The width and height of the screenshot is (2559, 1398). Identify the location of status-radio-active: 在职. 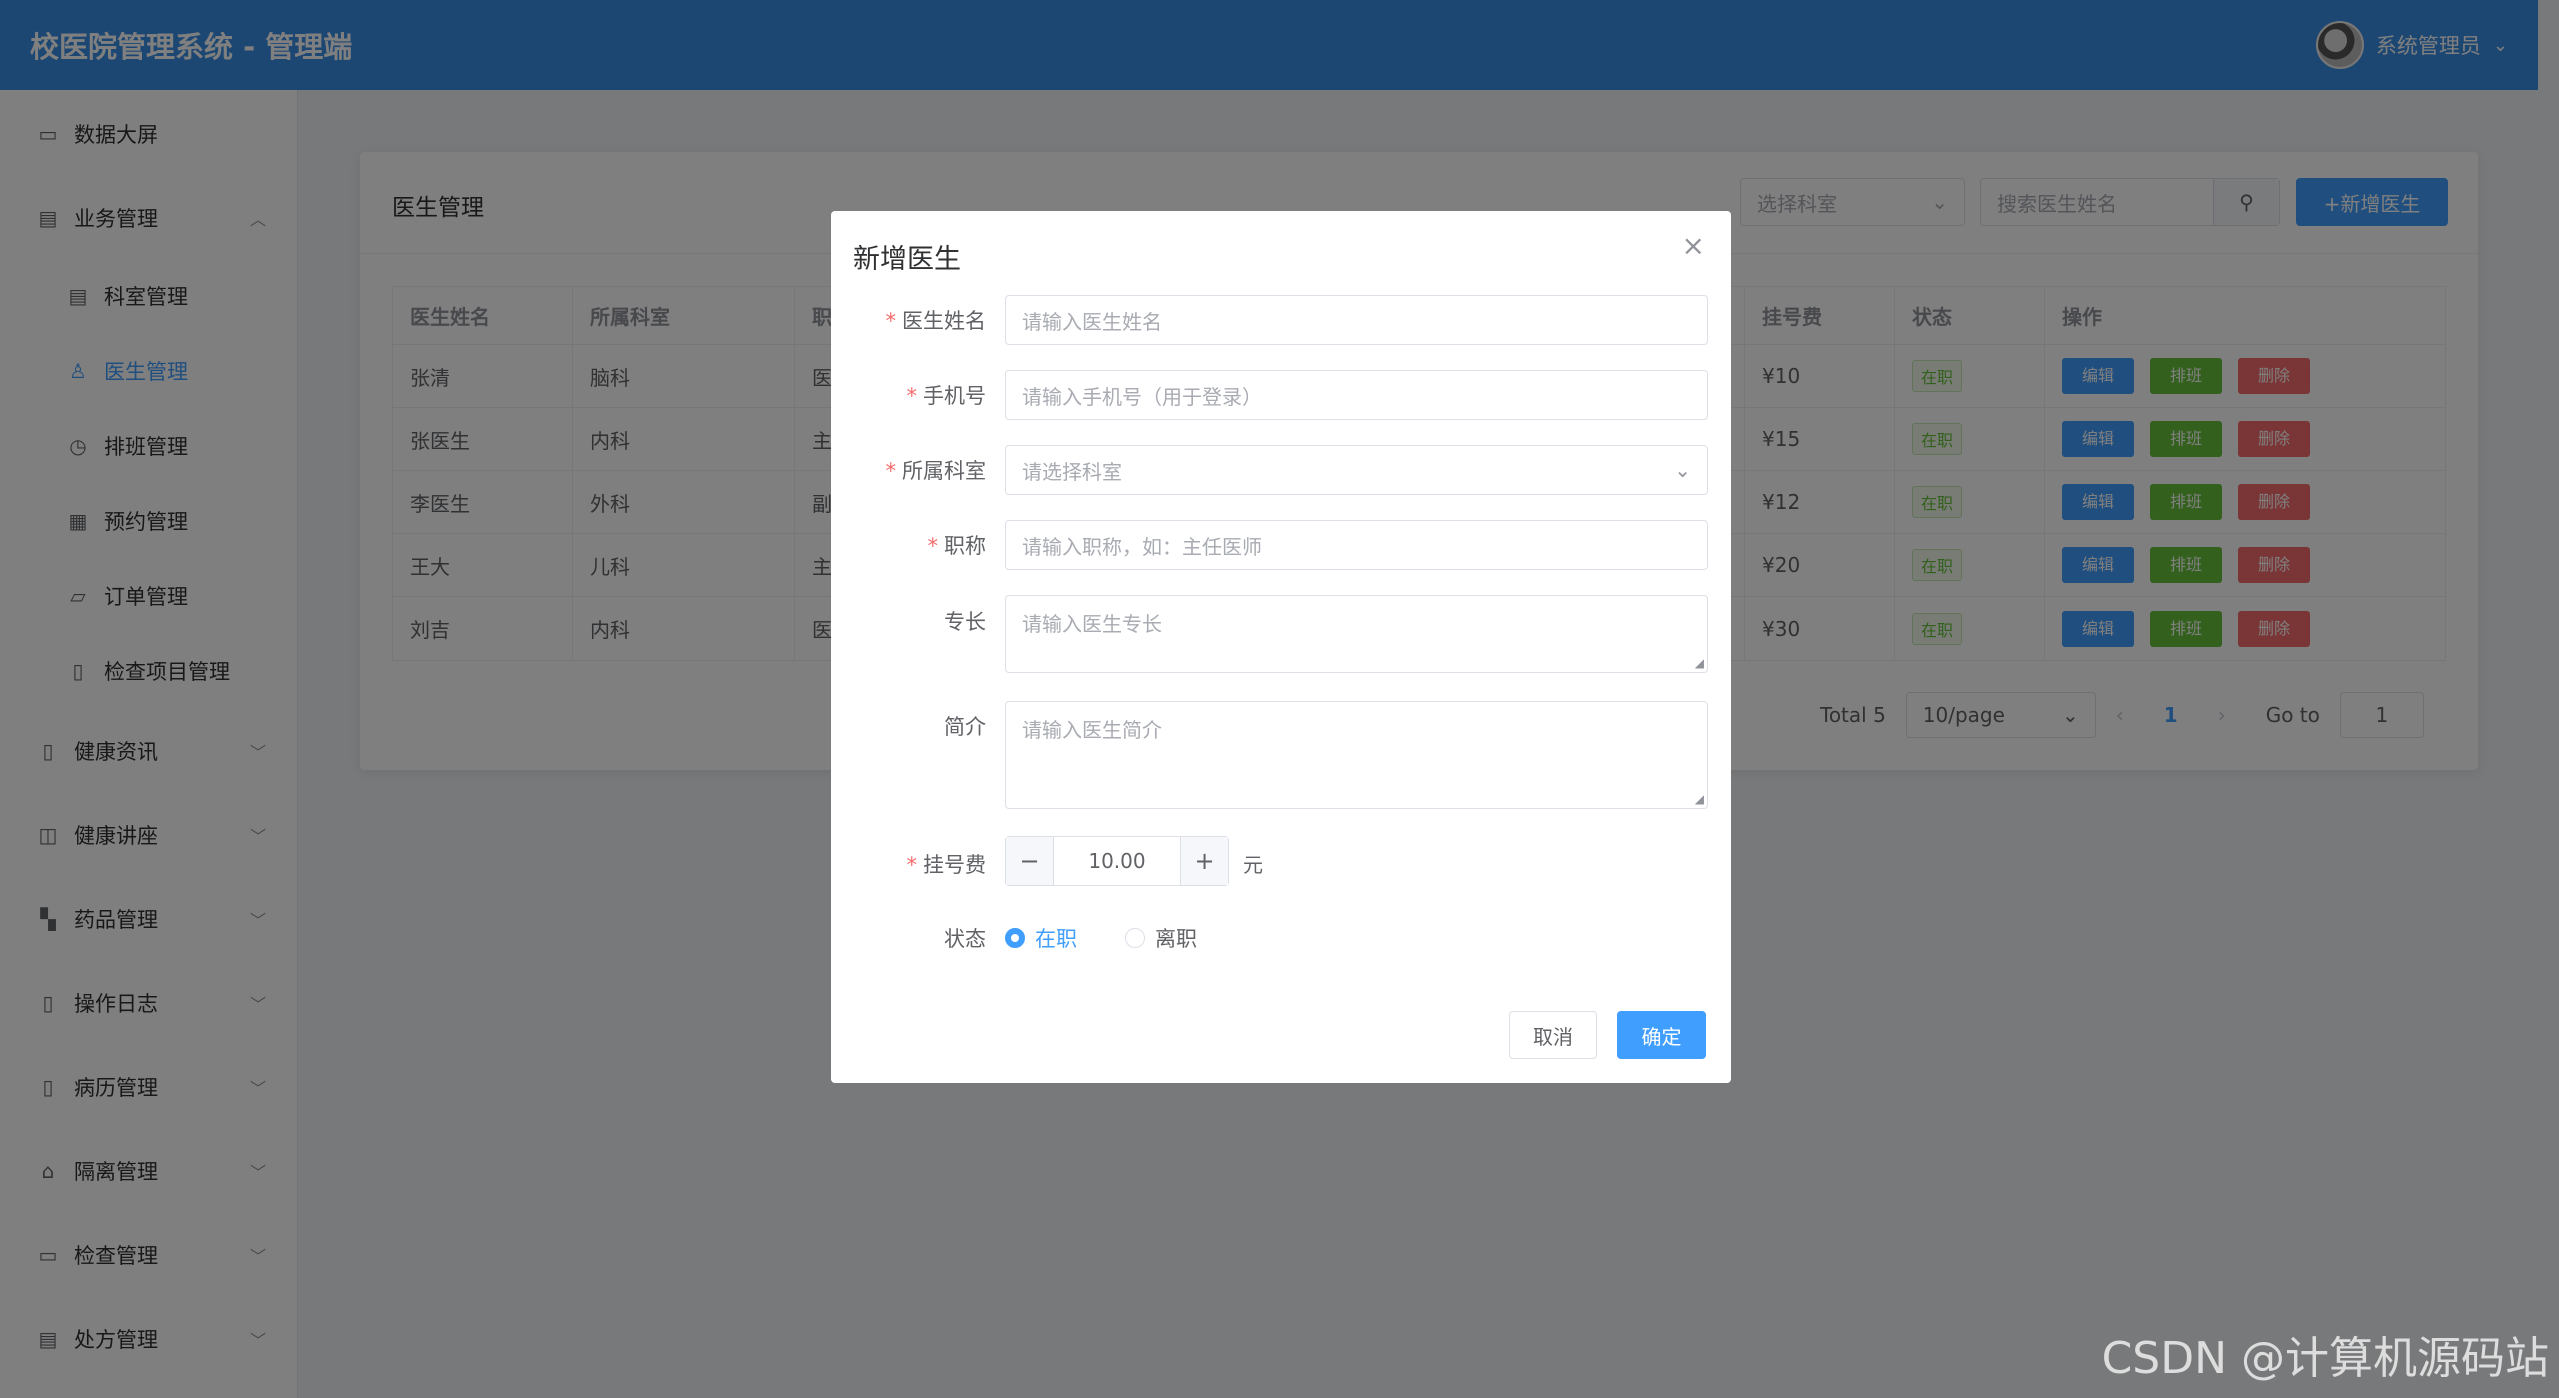
(1041, 938).